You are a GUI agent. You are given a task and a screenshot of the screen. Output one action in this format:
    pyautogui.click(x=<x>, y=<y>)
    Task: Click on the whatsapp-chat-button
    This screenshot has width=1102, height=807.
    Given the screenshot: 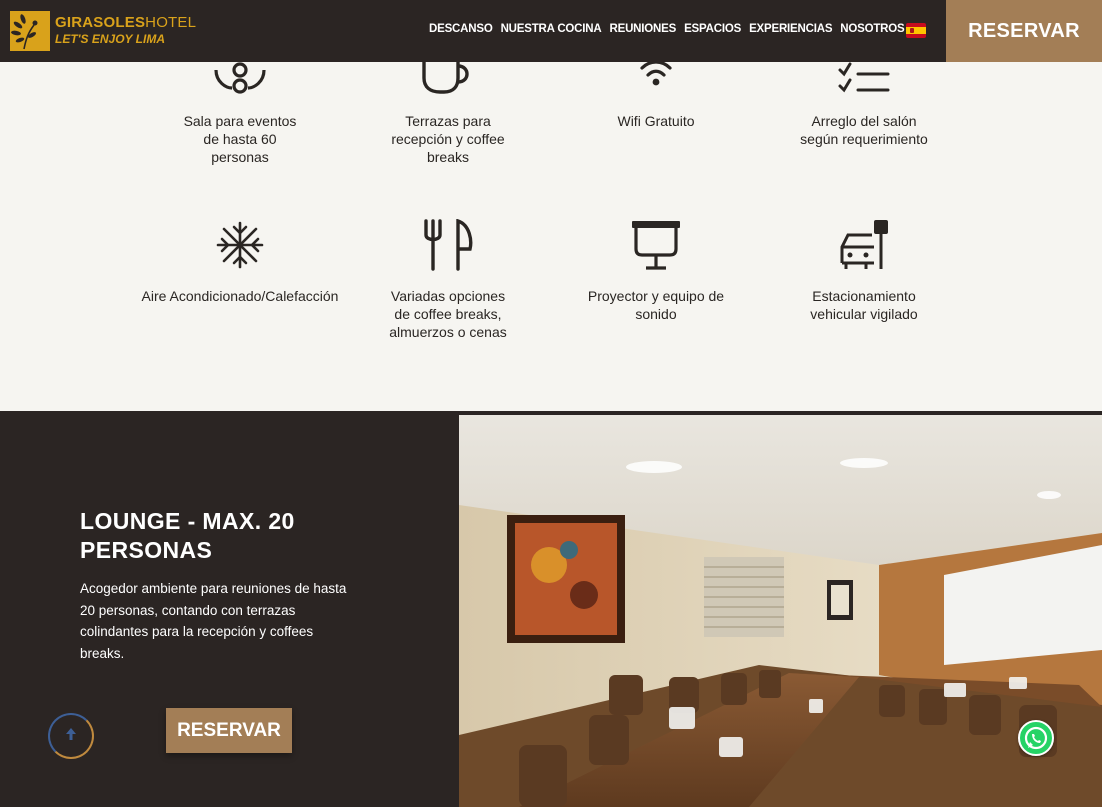 What is the action you would take?
    pyautogui.click(x=1036, y=738)
    